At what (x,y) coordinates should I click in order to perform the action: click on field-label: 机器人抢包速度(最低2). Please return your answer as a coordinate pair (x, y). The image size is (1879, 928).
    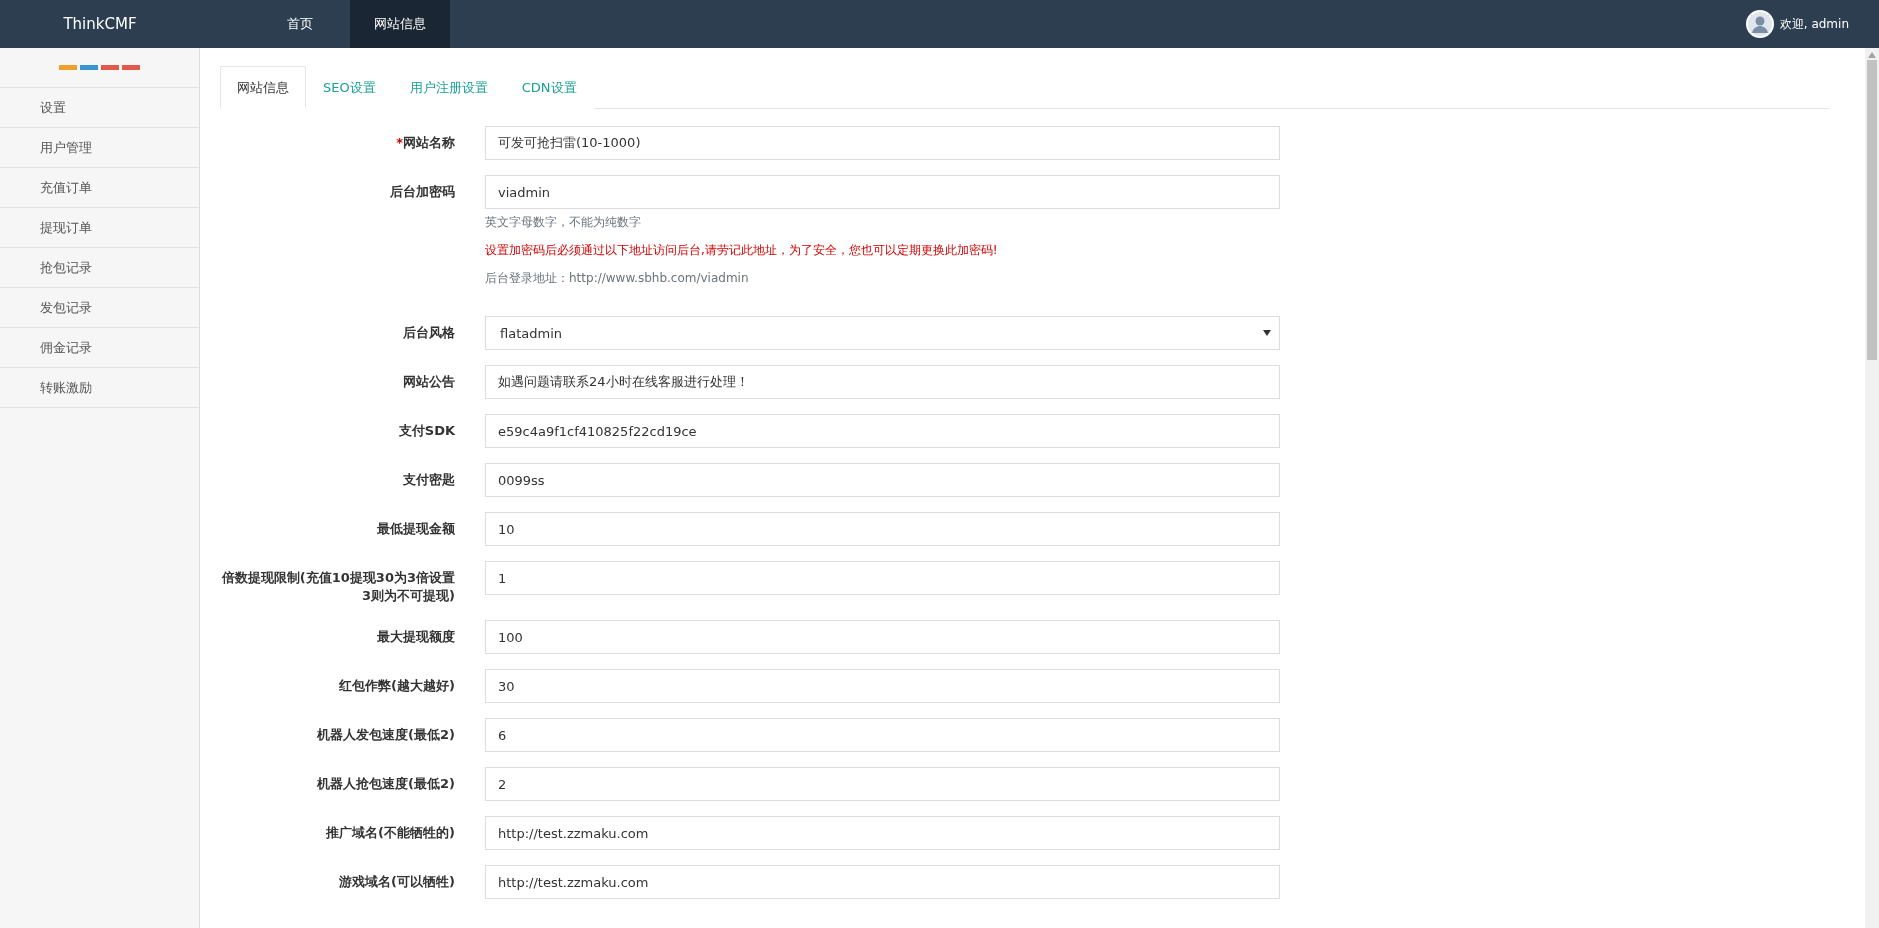
    Looking at the image, I should click on (385, 784).